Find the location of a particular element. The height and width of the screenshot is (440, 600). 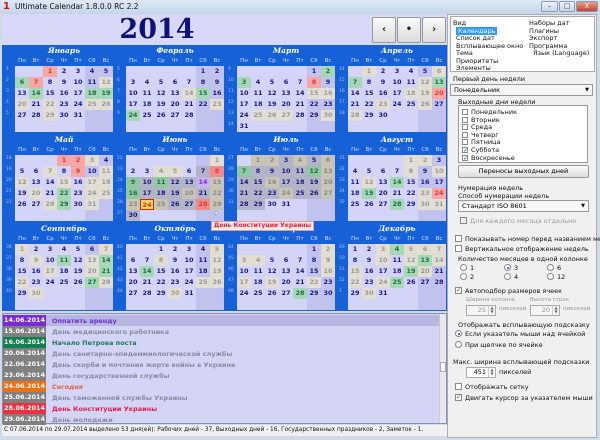

day-cell: 3 is located at coordinates (92, 160).